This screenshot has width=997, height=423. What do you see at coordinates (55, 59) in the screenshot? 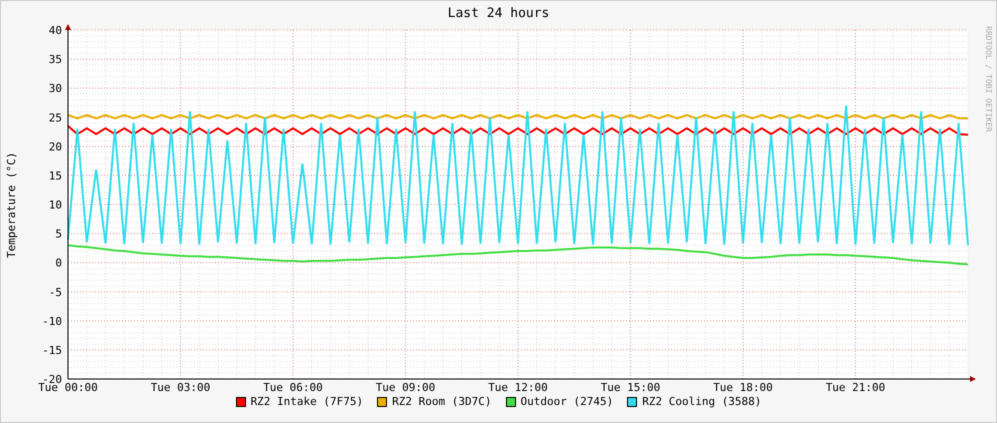
I see `y-tick-label: 35` at bounding box center [55, 59].